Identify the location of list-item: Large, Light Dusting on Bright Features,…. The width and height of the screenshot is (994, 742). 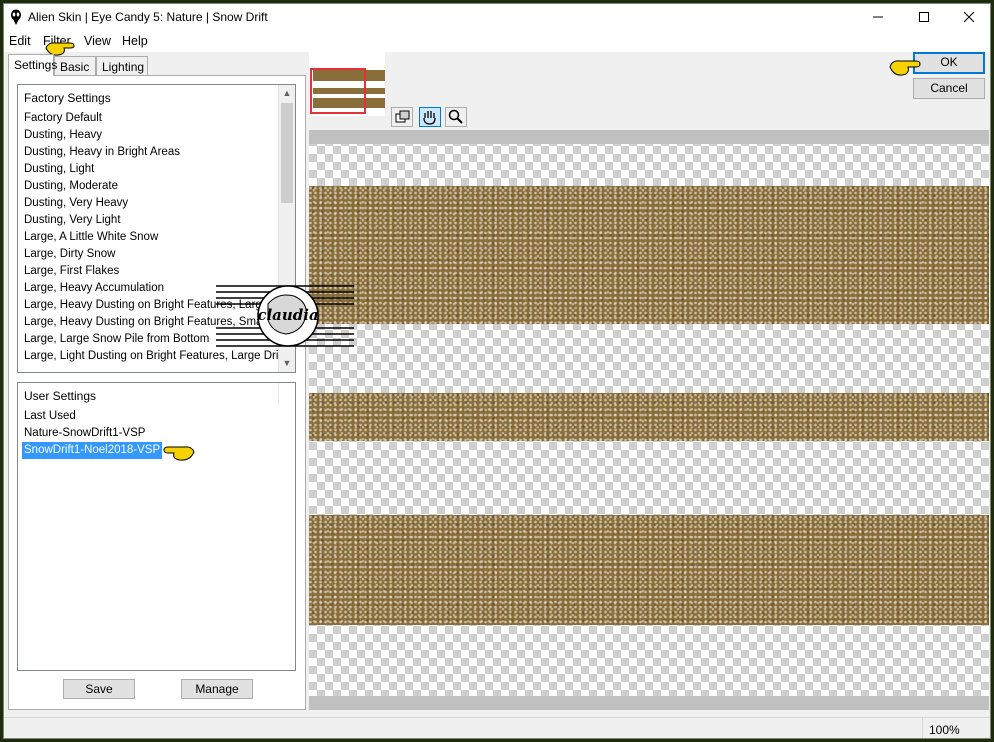
(154, 356).